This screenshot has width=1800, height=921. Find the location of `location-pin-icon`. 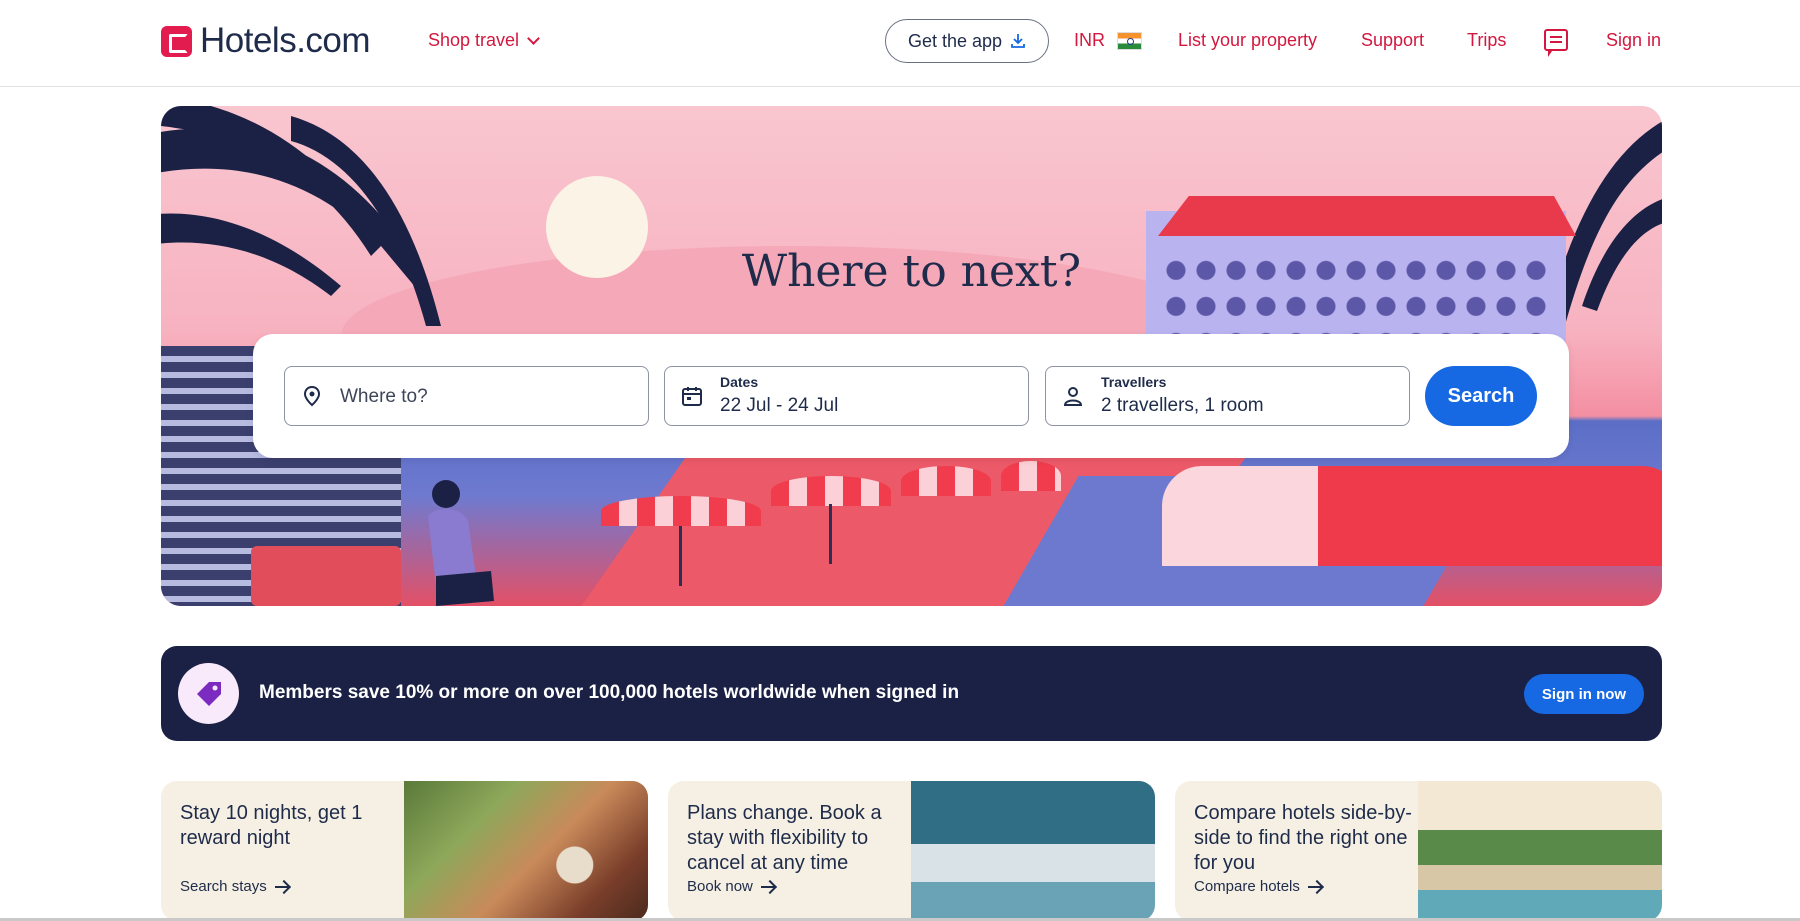

location-pin-icon is located at coordinates (312, 396).